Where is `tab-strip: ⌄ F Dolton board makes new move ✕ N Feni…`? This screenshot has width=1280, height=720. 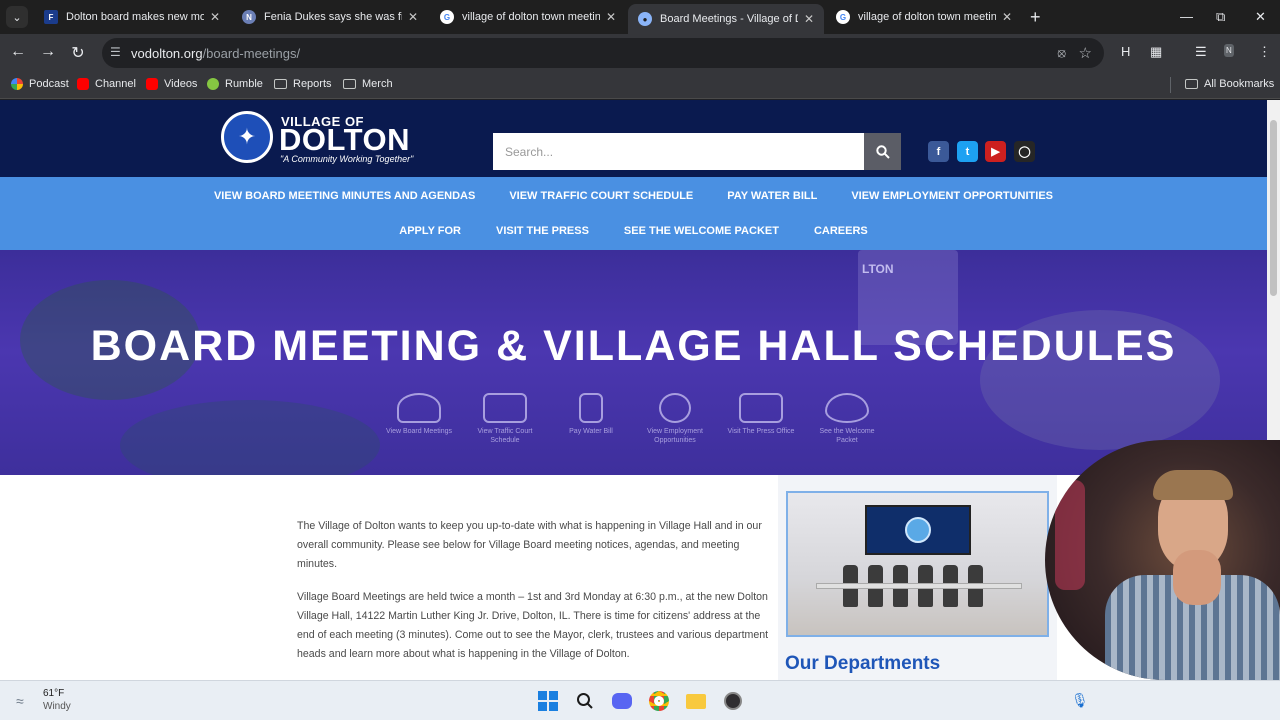 tab-strip: ⌄ F Dolton board makes new move ✕ N Feni… is located at coordinates (640, 17).